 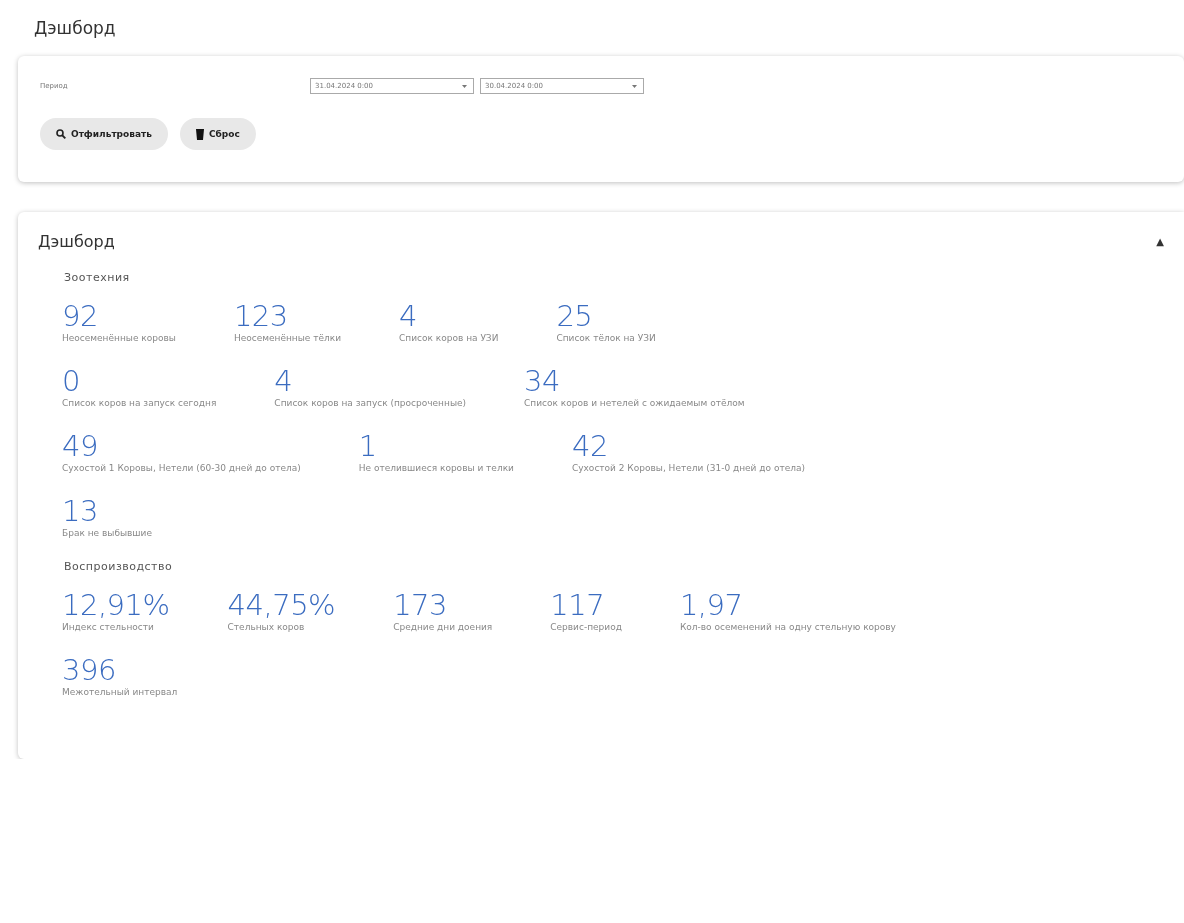 I want to click on metric-label: Неосеменённые тёлки, so click(x=287, y=338).